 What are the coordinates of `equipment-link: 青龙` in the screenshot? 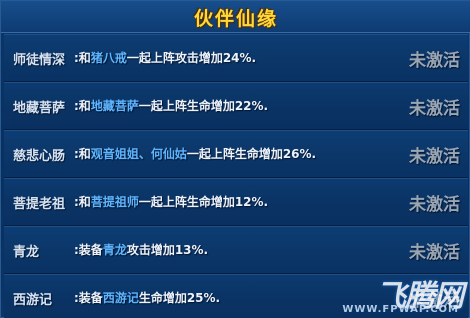 It's located at (115, 250).